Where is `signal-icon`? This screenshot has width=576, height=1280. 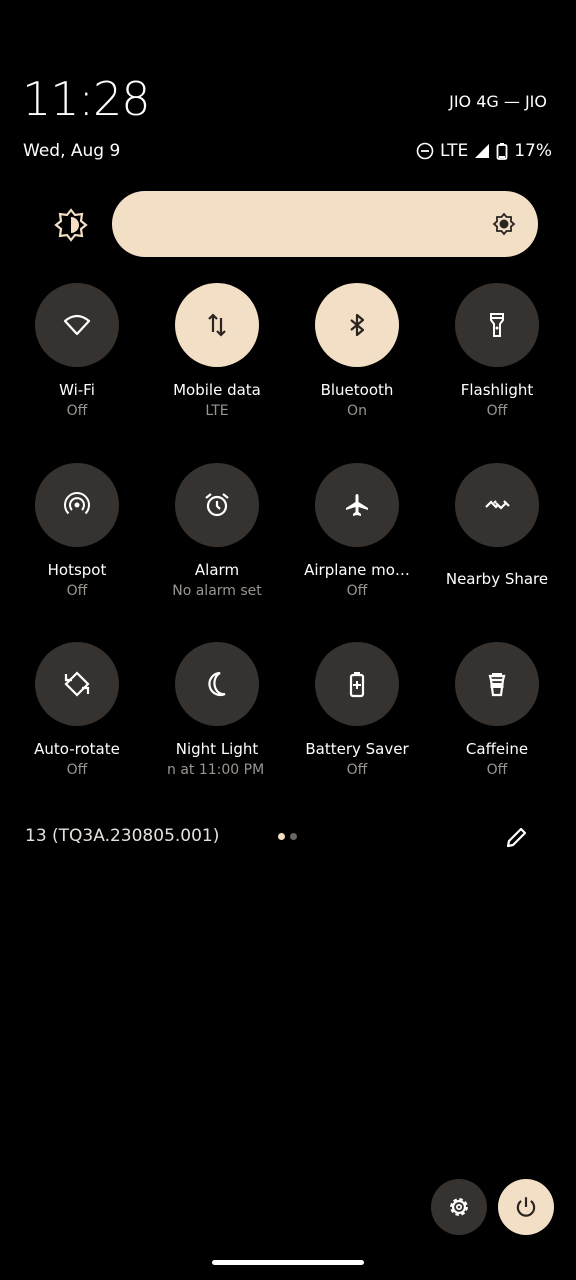 signal-icon is located at coordinates (482, 151).